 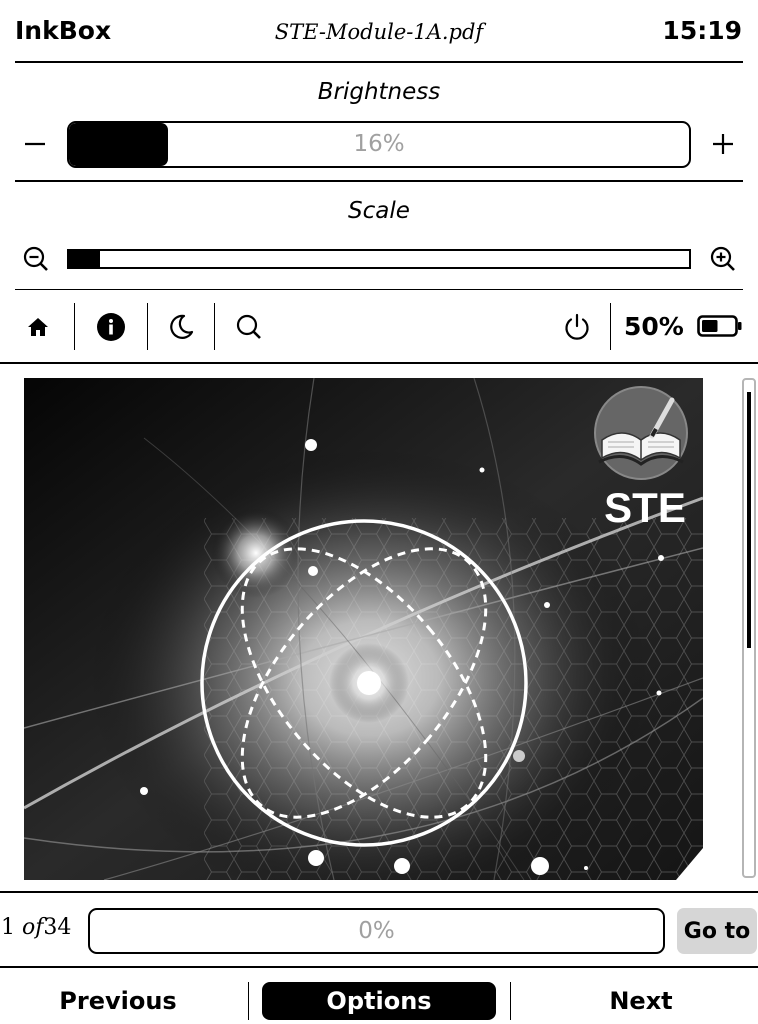 I want to click on go-to-button: Go to, so click(x=717, y=931).